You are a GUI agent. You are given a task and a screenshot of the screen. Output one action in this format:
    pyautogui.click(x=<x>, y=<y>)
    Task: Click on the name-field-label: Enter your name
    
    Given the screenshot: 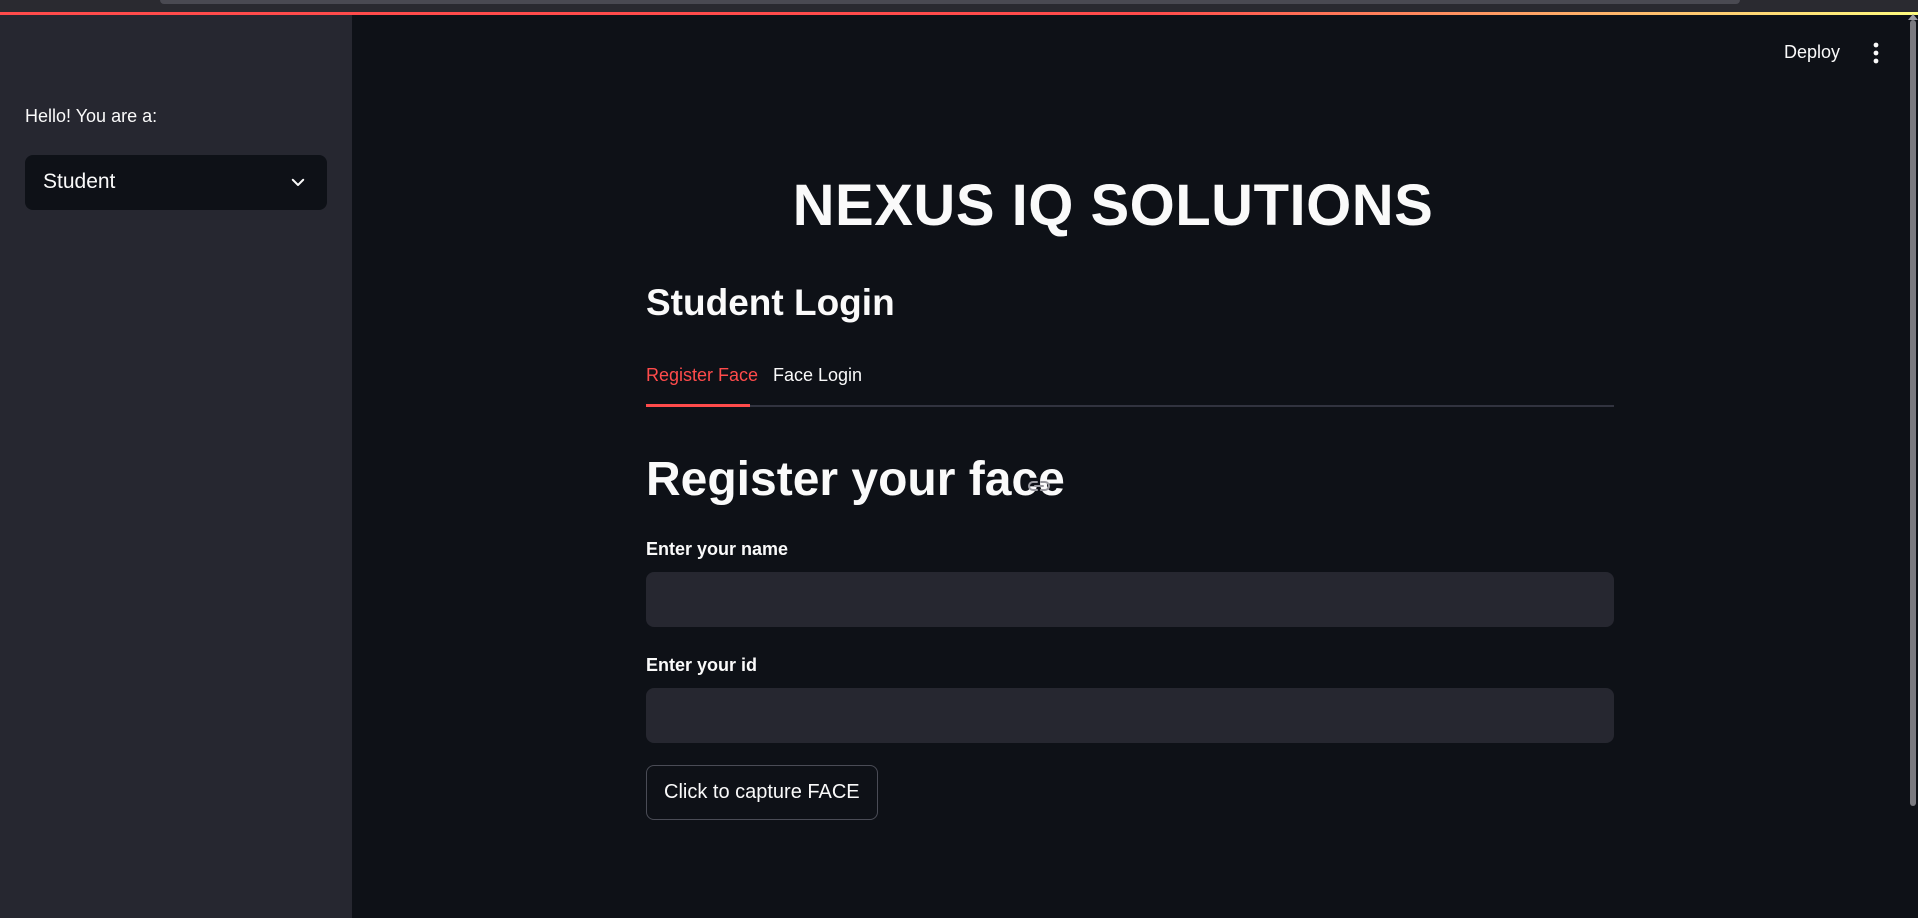 What is the action you would take?
    pyautogui.click(x=717, y=549)
    